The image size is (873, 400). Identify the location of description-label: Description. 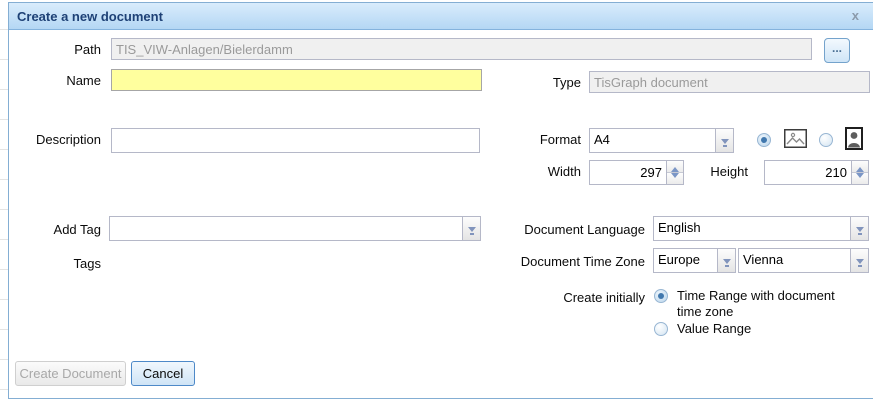
(68, 139).